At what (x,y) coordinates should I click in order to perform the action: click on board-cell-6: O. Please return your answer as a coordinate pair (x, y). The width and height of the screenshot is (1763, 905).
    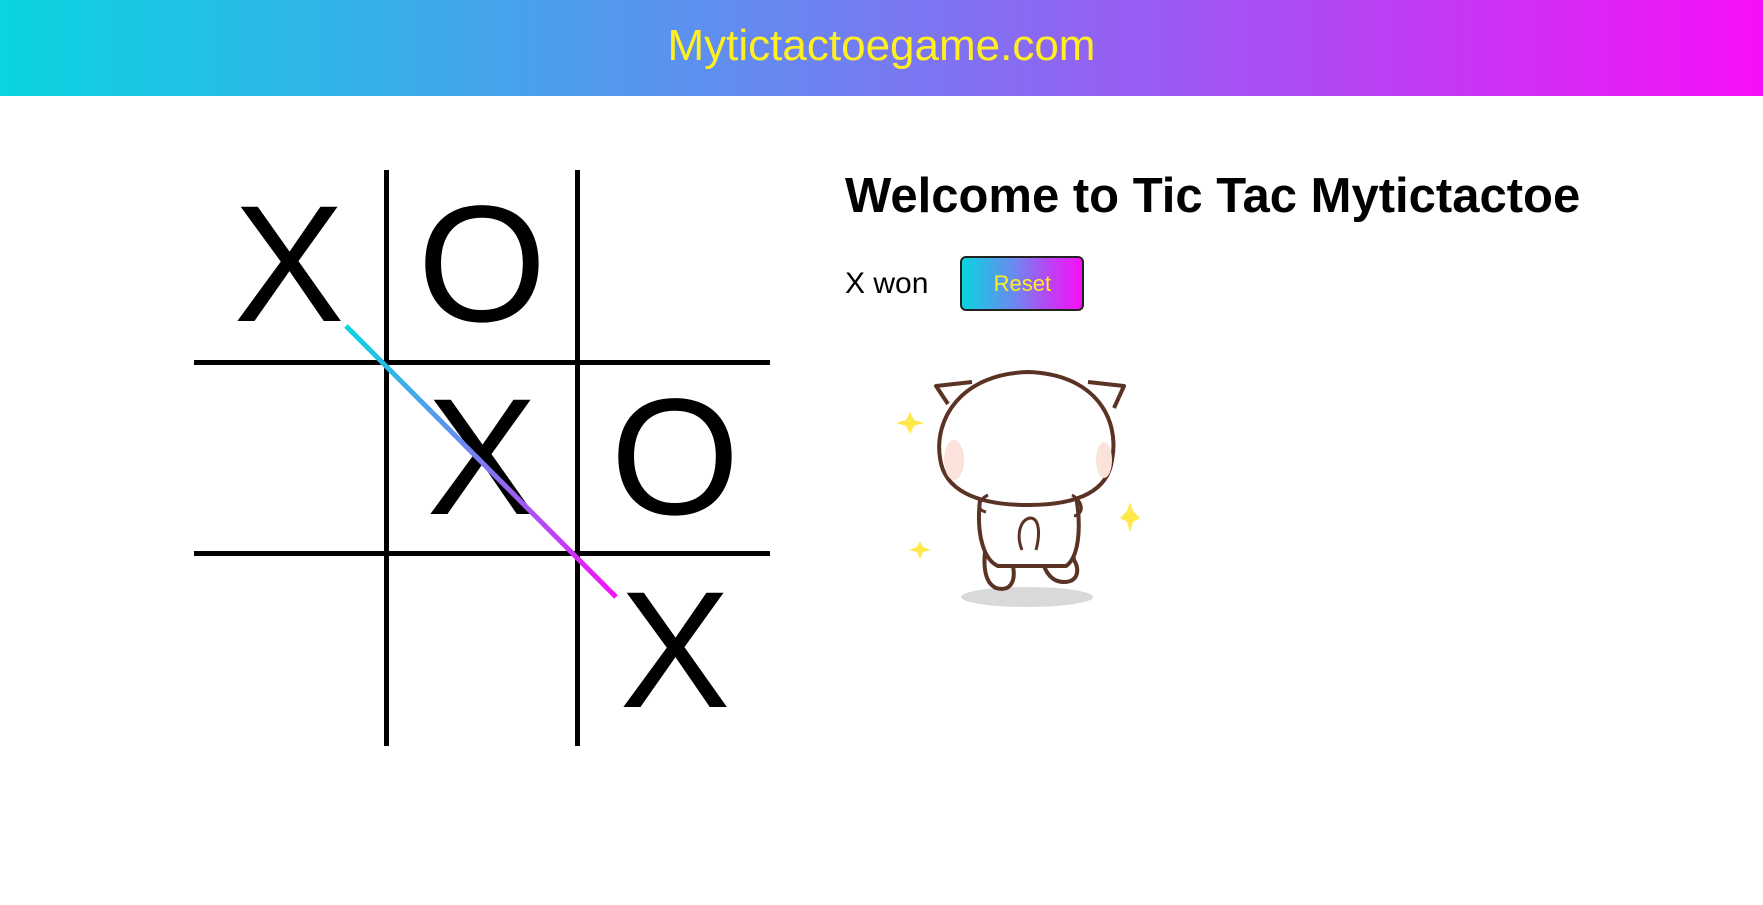
    Looking at the image, I should click on (675, 458).